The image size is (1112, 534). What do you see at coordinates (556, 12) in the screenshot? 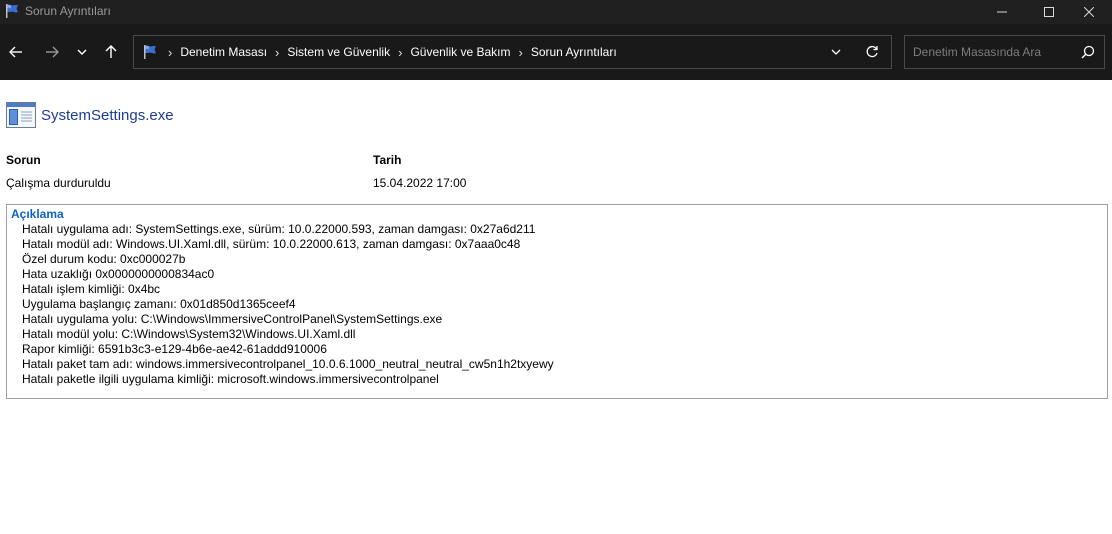
I see `title-bar: Sorun Ayrıntıları` at bounding box center [556, 12].